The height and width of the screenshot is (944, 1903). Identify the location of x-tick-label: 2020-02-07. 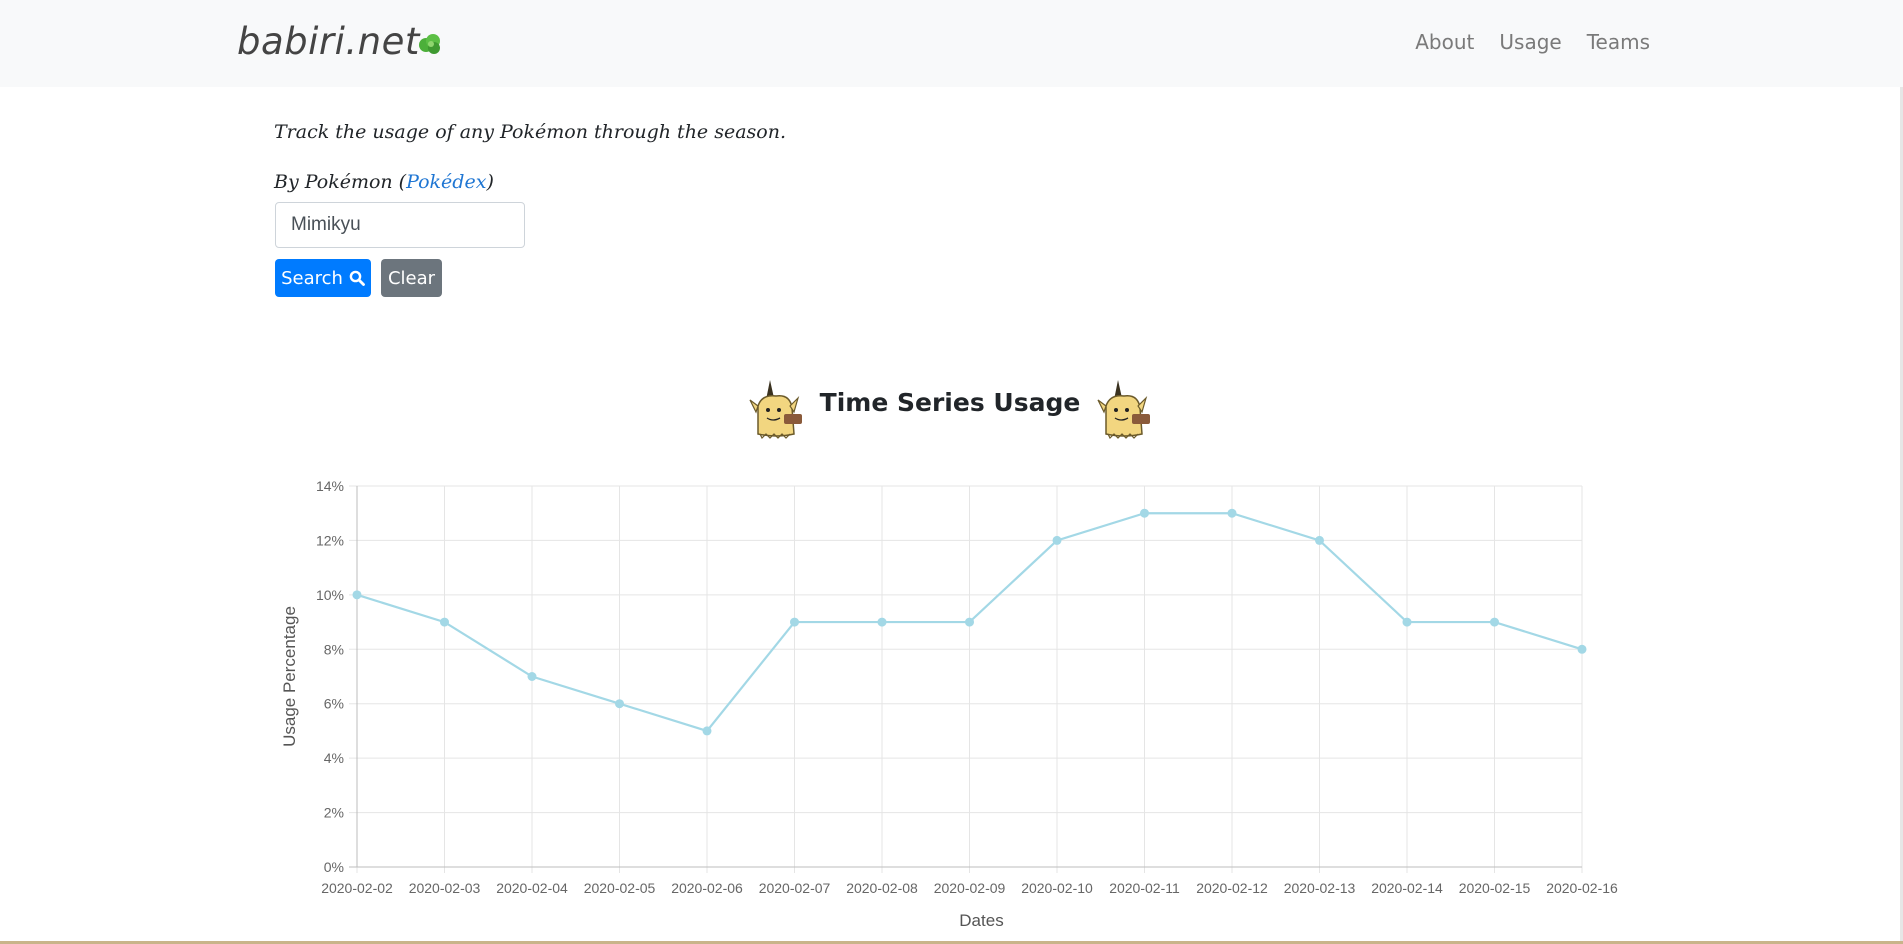
(795, 888).